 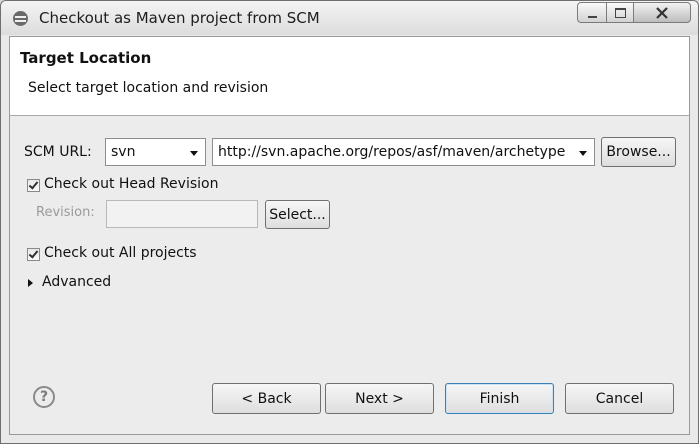 What do you see at coordinates (499, 398) in the screenshot?
I see `finish-button: Finish` at bounding box center [499, 398].